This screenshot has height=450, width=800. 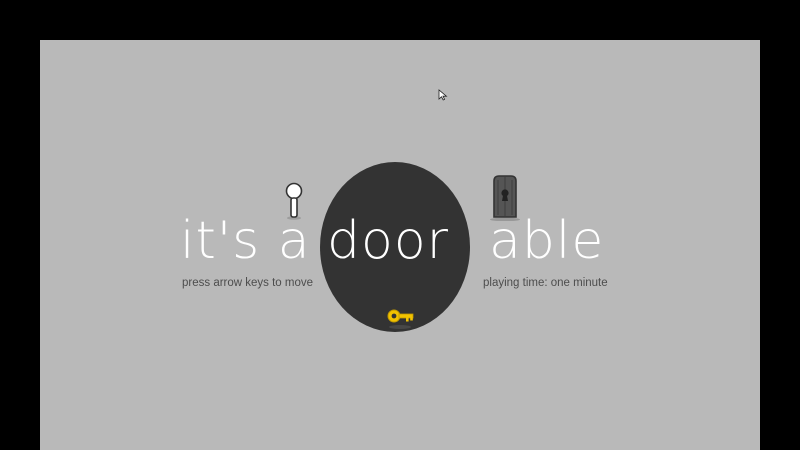 What do you see at coordinates (294, 201) in the screenshot?
I see `stick-figure-icon` at bounding box center [294, 201].